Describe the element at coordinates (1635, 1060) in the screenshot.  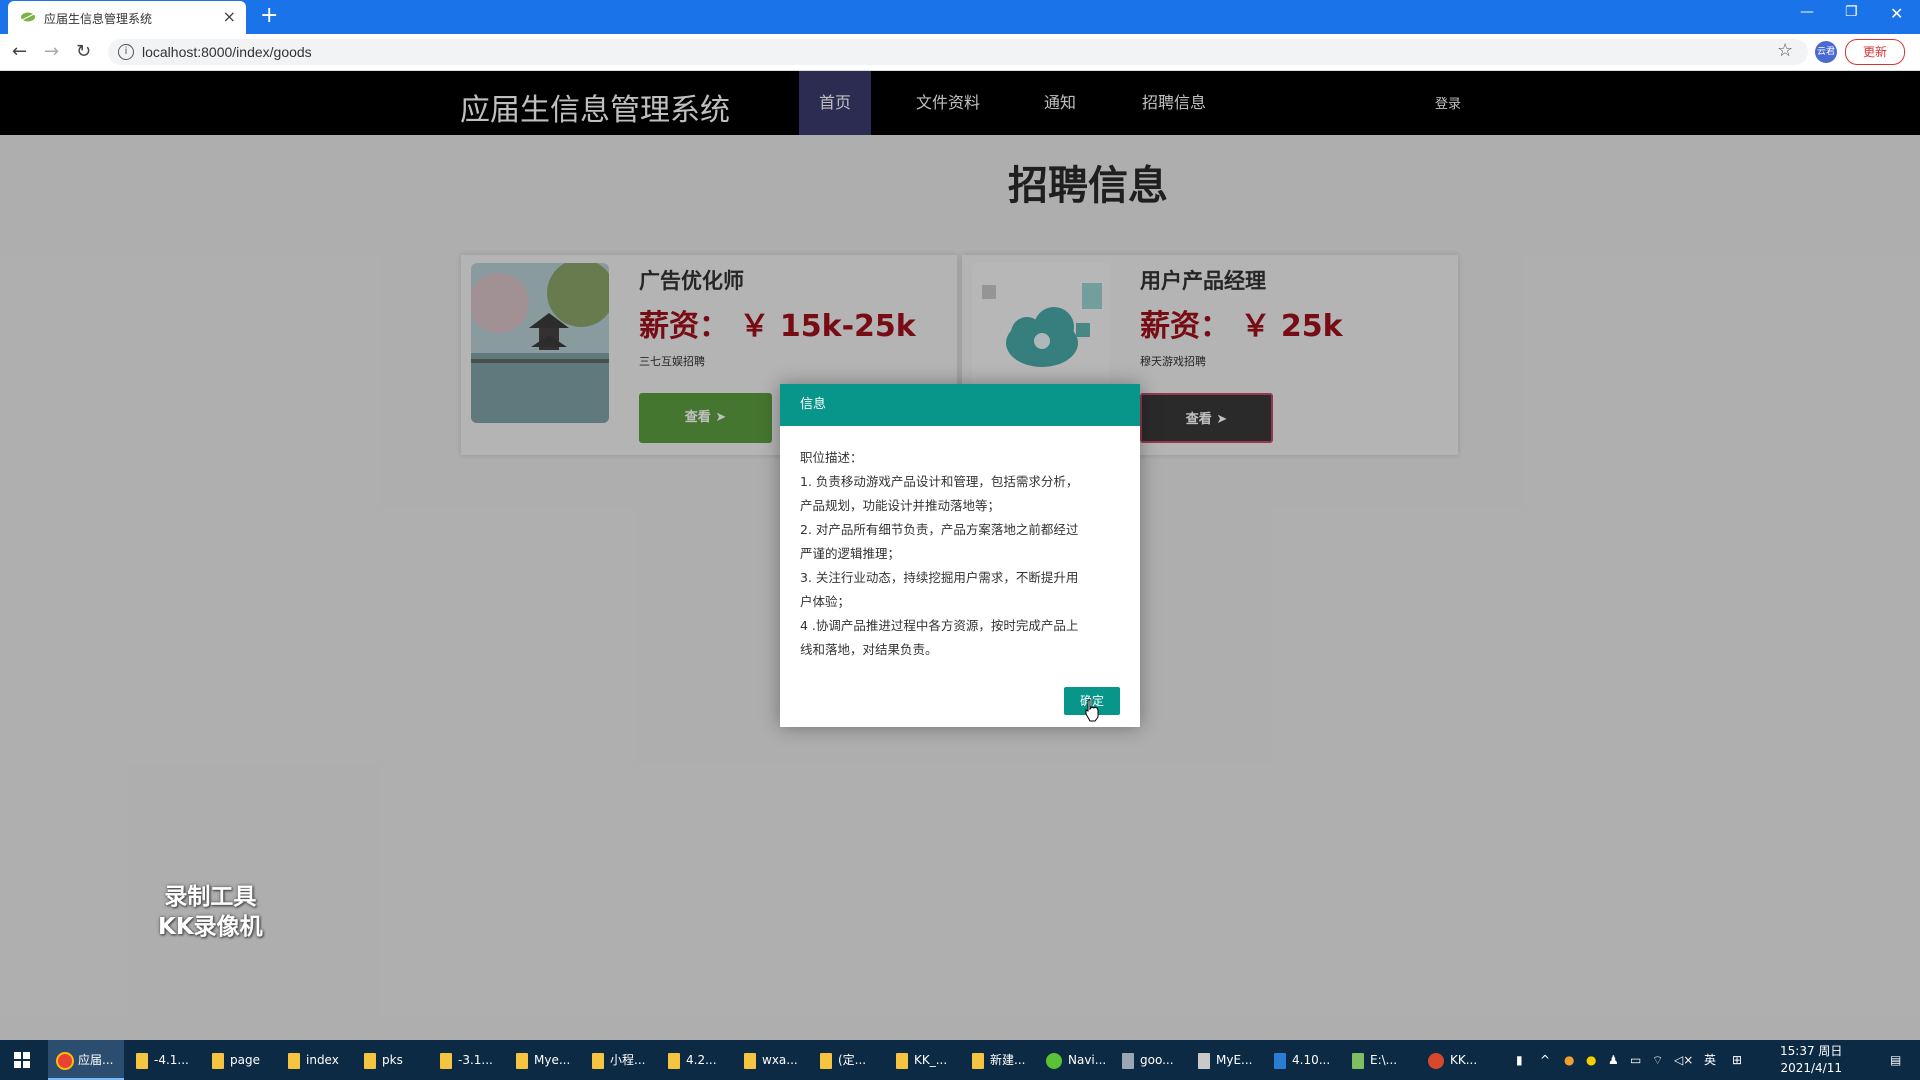
I see `network-icon: ▭` at that location.